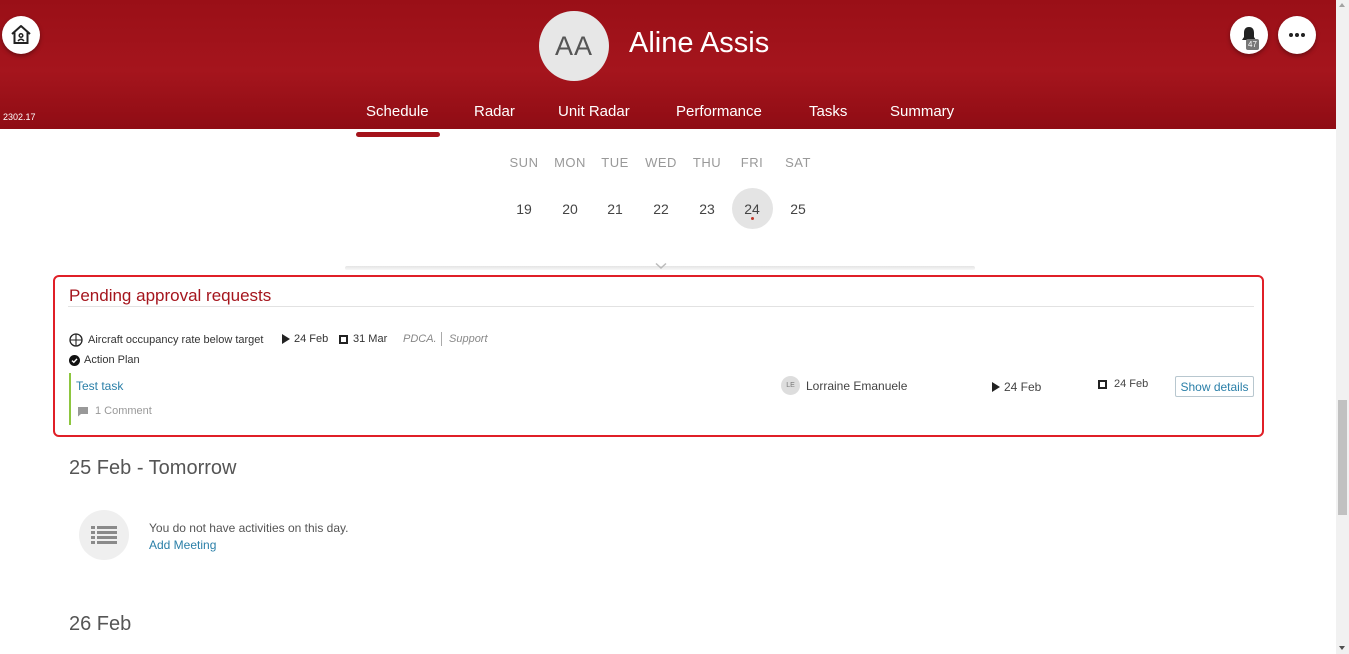 This screenshot has width=1349, height=654. I want to click on day-number: 23, so click(707, 209).